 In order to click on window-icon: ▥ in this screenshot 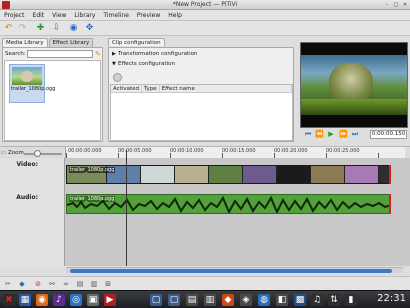, I will do `click(210, 300)`.